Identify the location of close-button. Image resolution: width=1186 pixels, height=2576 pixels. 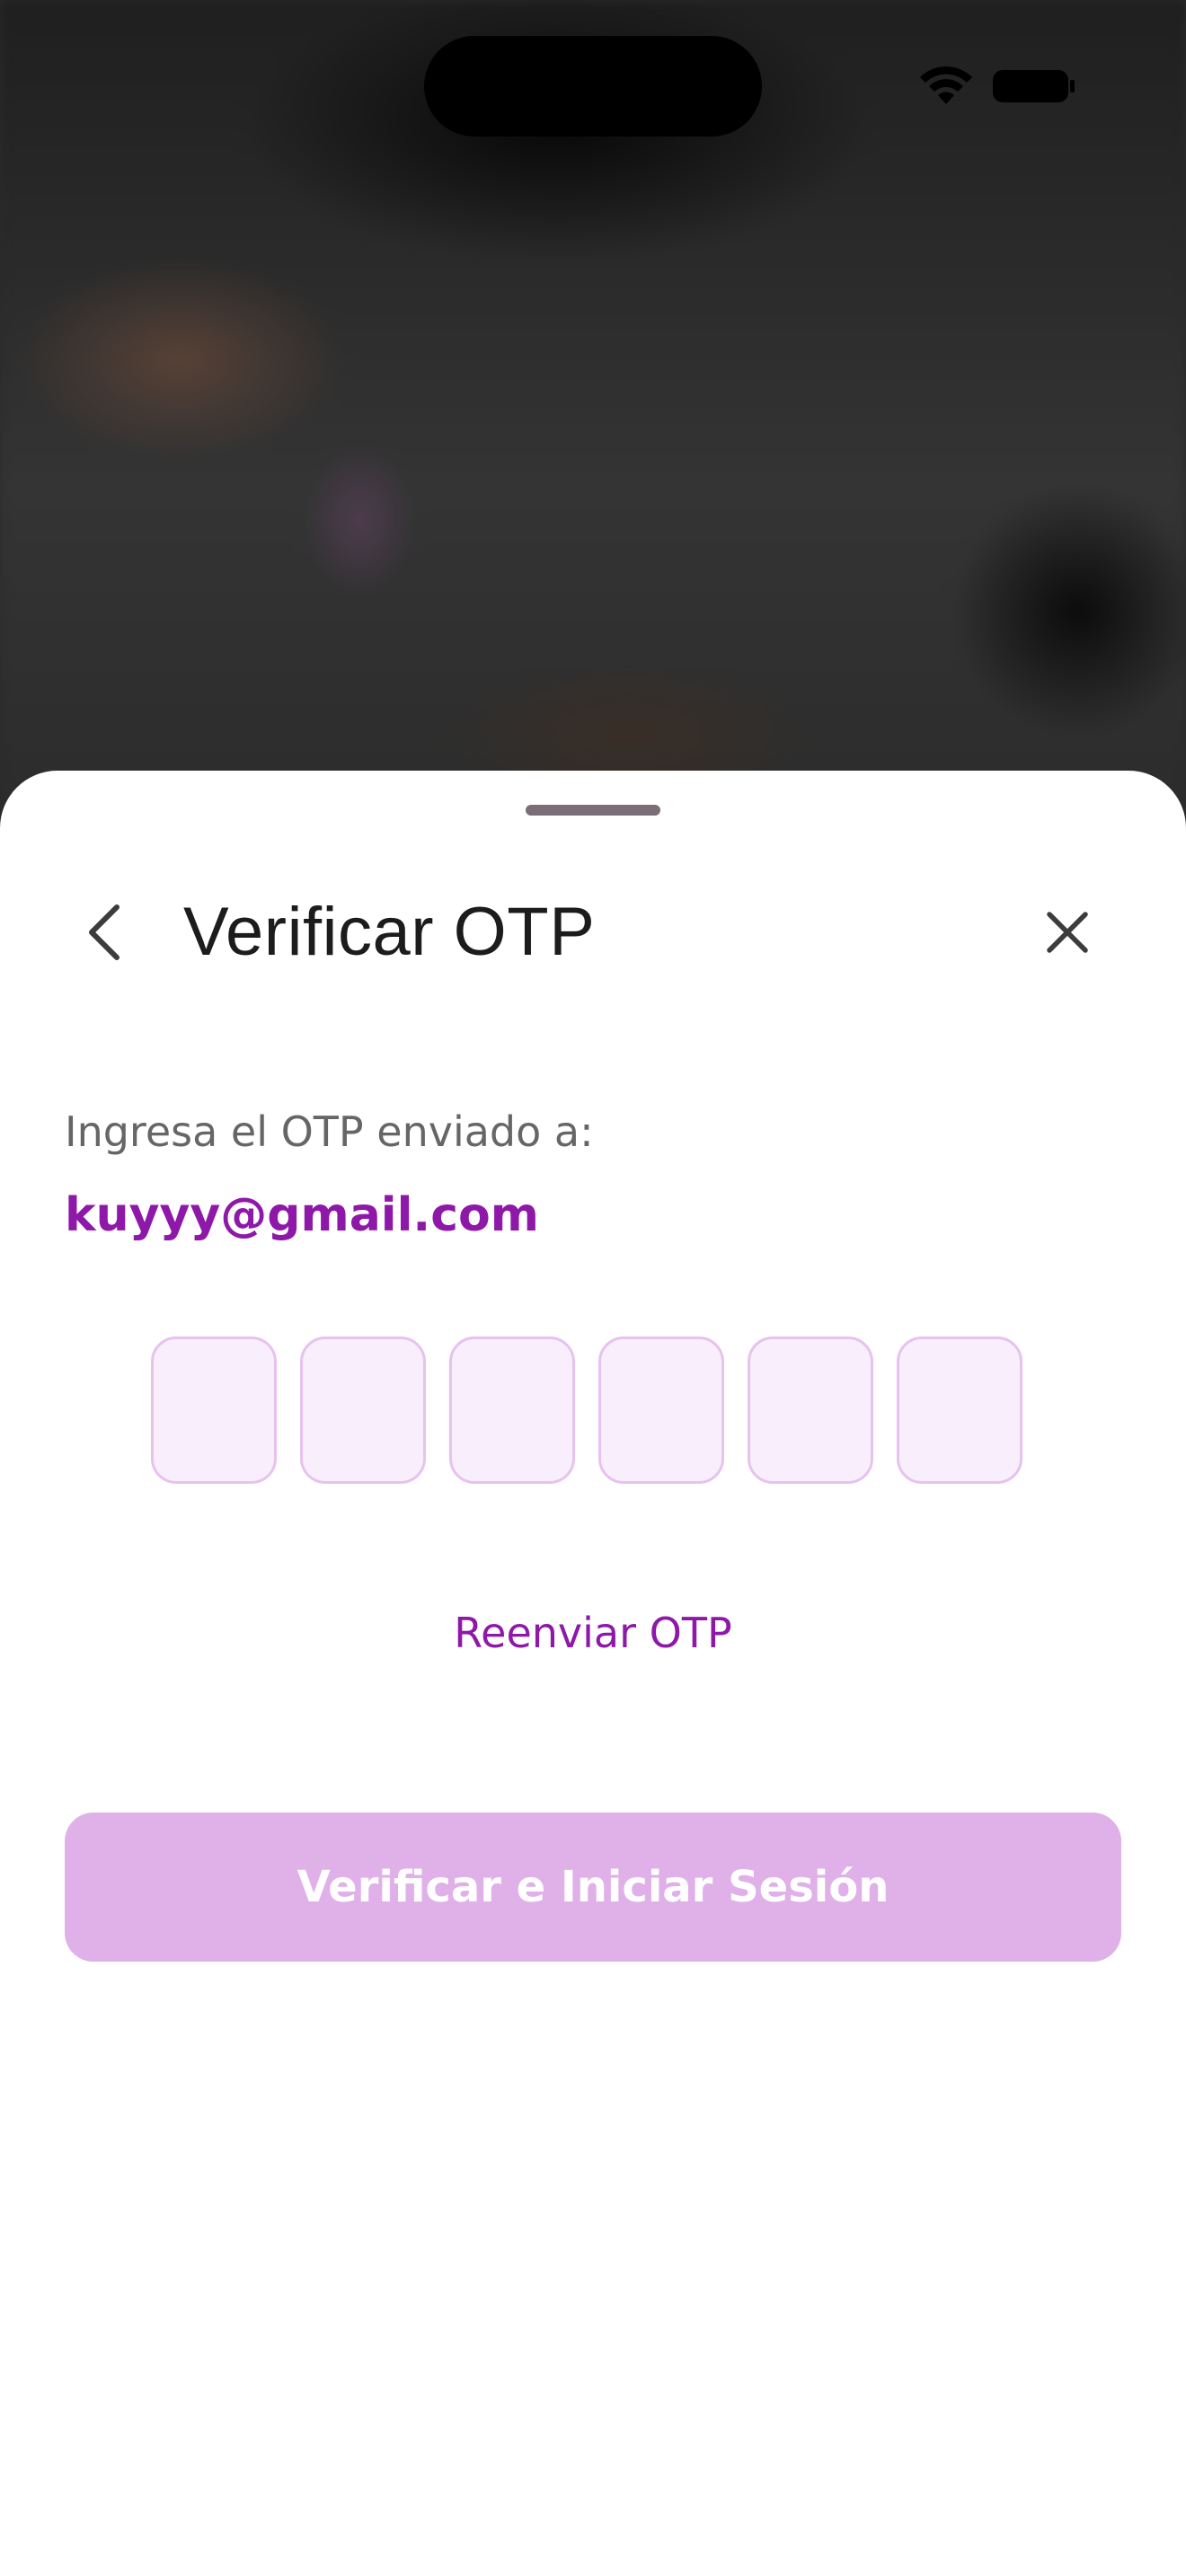
(1067, 932).